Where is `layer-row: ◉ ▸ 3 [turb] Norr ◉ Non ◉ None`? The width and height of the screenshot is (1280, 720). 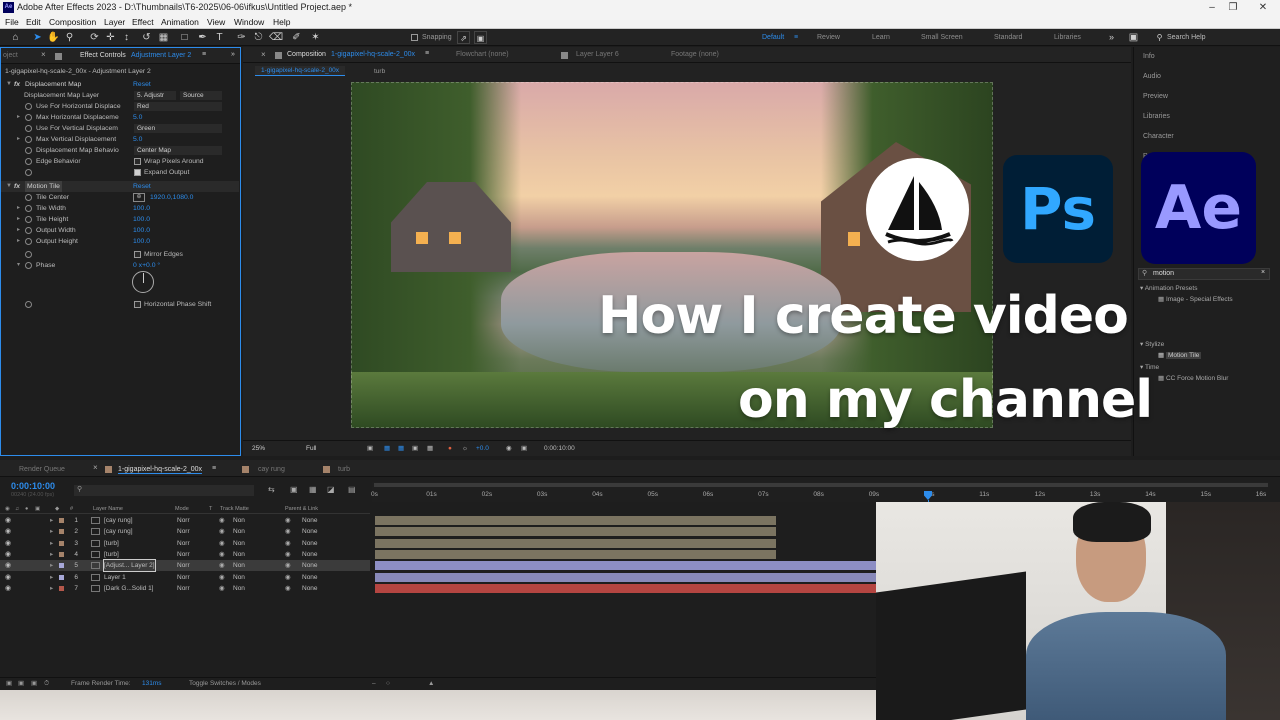
layer-row: ◉ ▸ 3 [turb] Norr ◉ Non ◉ None is located at coordinates (185, 543).